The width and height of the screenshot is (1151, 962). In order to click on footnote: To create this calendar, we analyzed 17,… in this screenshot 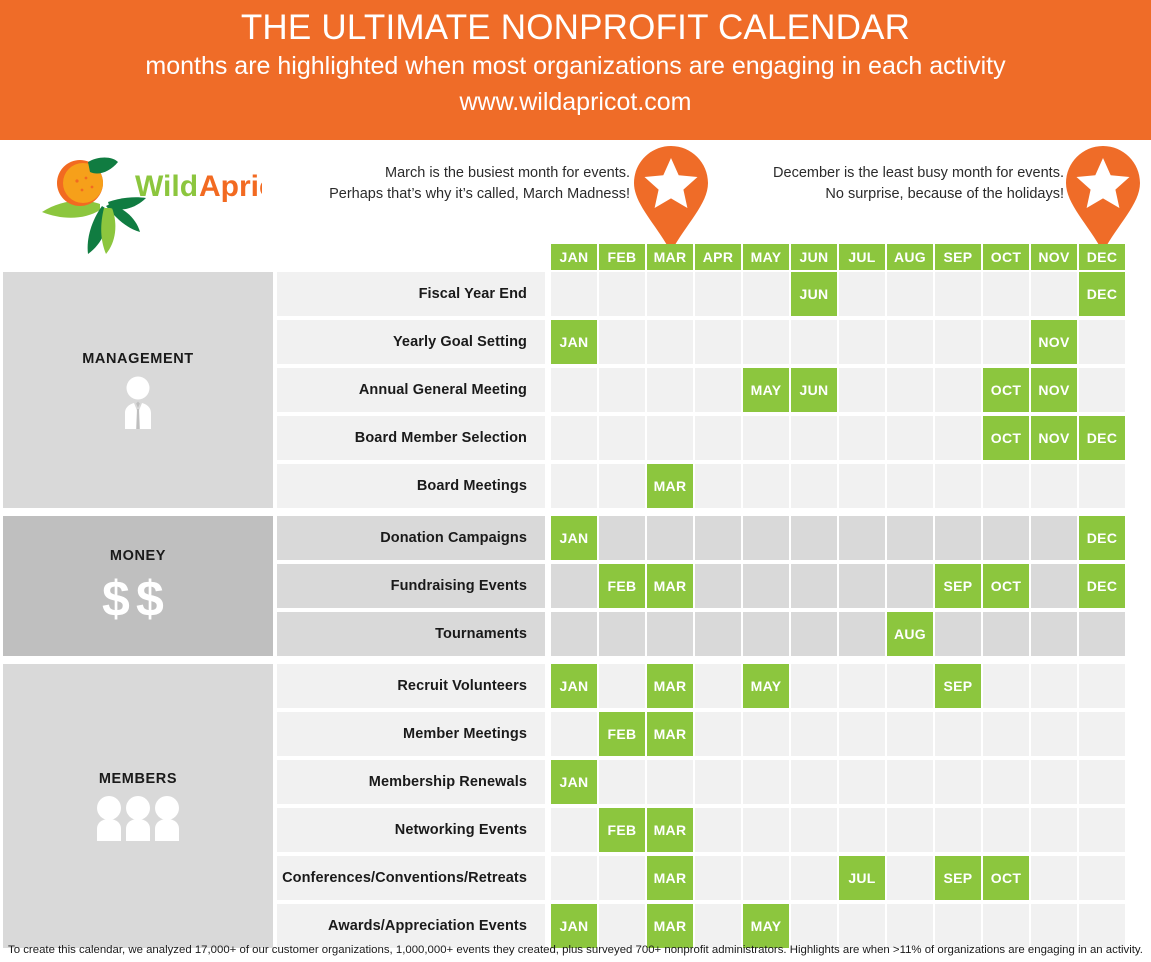, I will do `click(575, 950)`.